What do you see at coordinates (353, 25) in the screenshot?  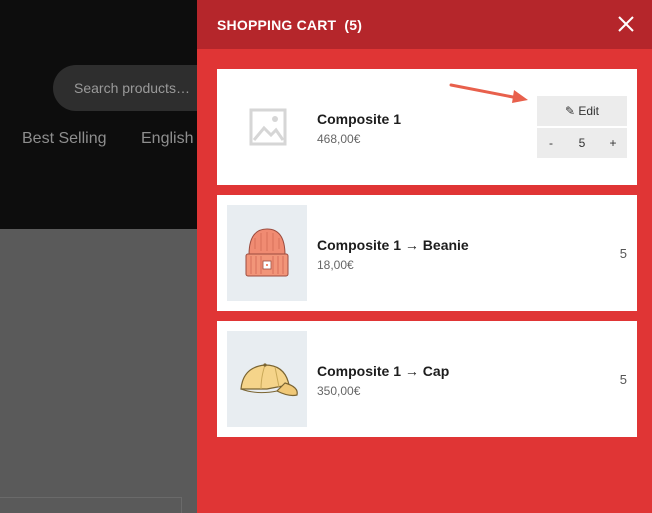 I see `cart-count: (5)` at bounding box center [353, 25].